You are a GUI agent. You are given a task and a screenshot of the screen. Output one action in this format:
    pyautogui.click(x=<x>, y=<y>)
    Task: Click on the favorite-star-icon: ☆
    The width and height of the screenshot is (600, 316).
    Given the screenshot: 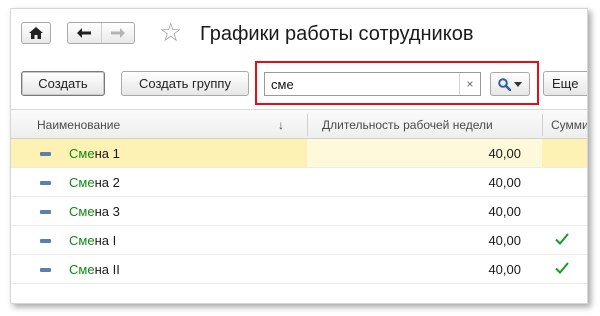 What is the action you would take?
    pyautogui.click(x=170, y=32)
    